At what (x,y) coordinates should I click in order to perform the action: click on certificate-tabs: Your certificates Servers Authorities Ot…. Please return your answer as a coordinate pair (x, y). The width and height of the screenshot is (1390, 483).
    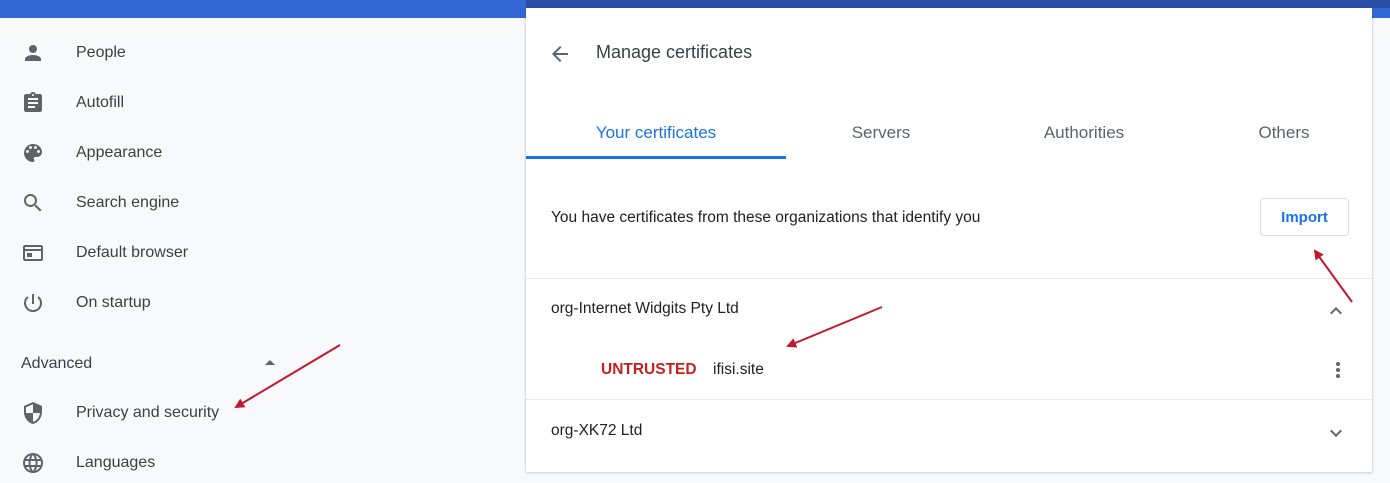
    Looking at the image, I should click on (949, 134).